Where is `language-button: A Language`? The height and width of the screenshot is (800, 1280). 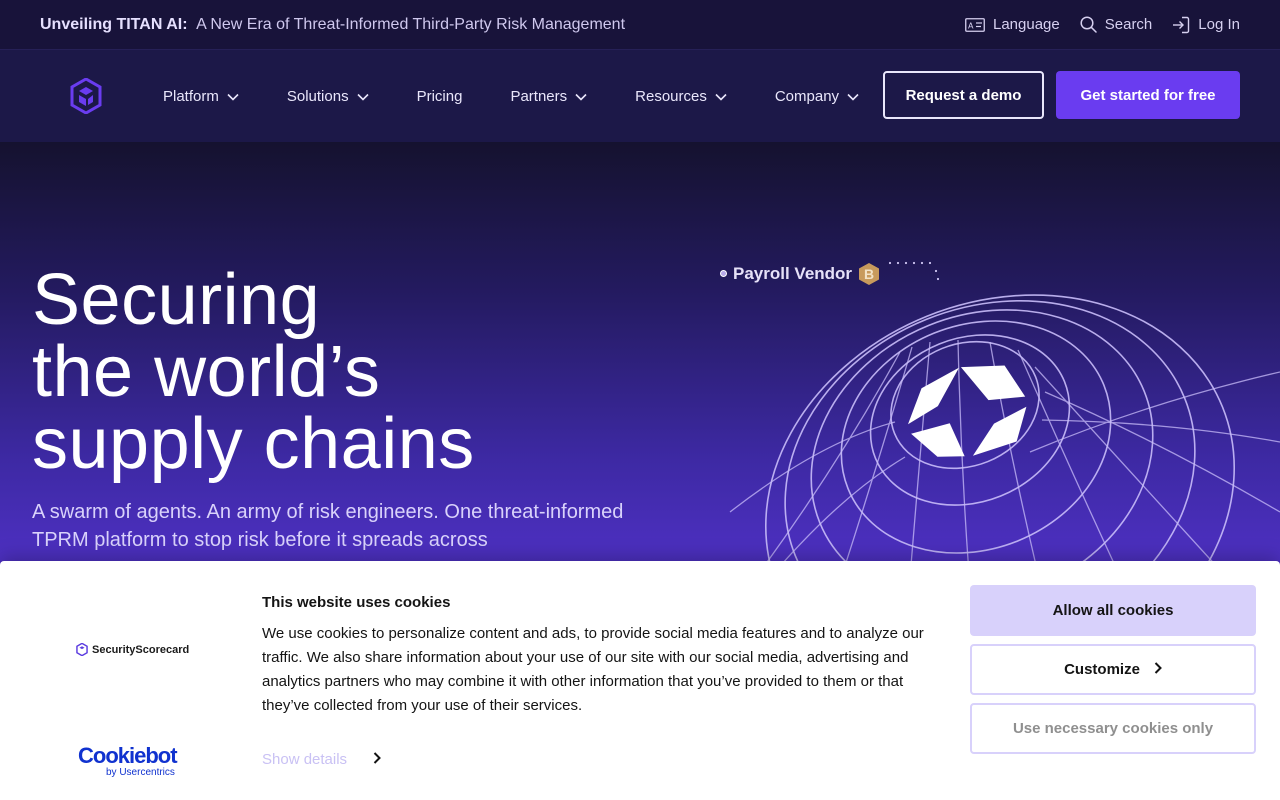
language-button: A Language is located at coordinates (1012, 24).